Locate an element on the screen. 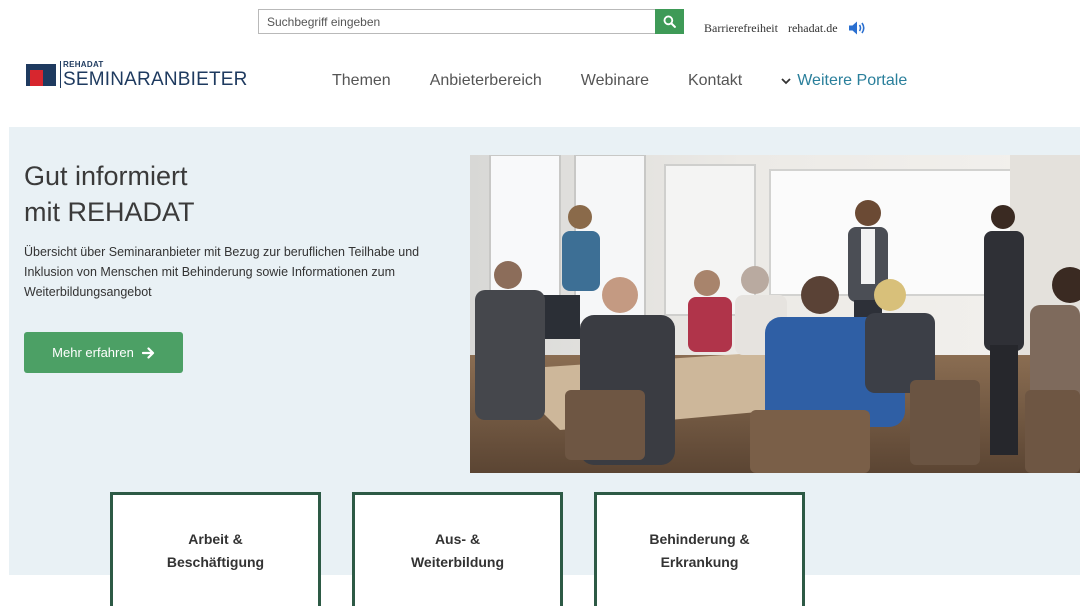 The height and width of the screenshot is (606, 1080). topic-card-ausbildung: Aus- & Weiterbildung is located at coordinates (457, 549).